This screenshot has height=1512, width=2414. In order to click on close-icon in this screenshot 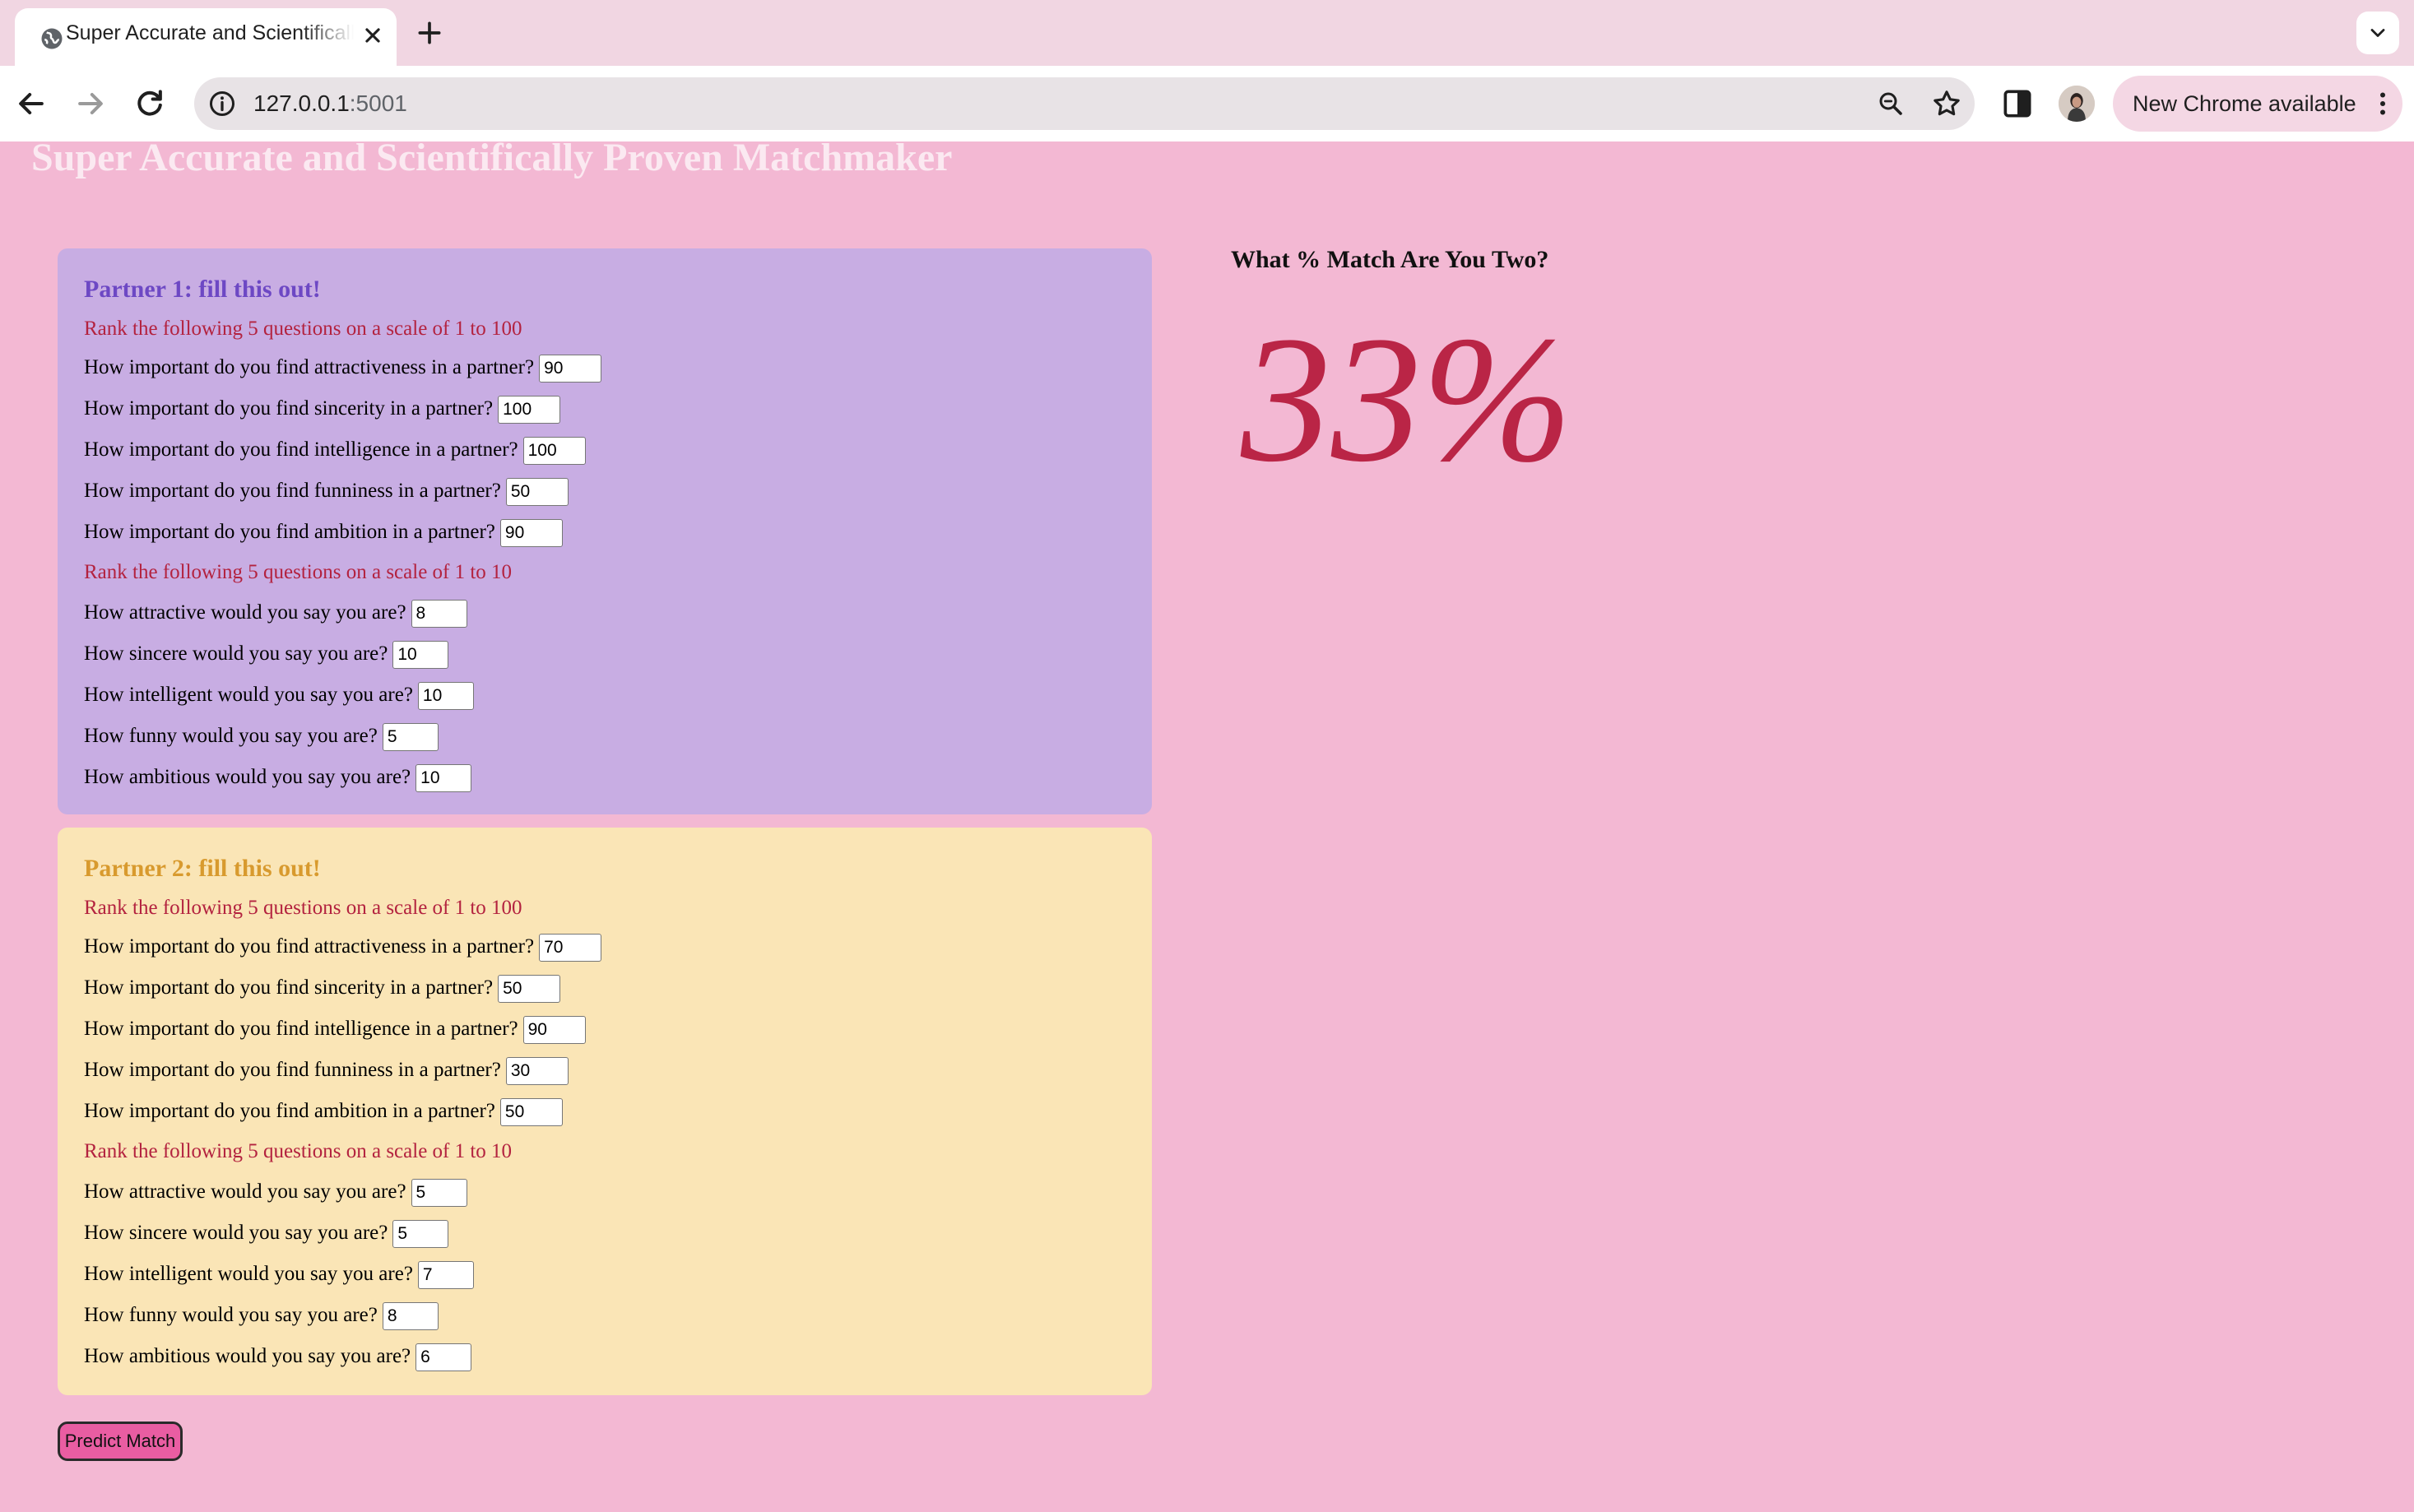, I will do `click(373, 35)`.